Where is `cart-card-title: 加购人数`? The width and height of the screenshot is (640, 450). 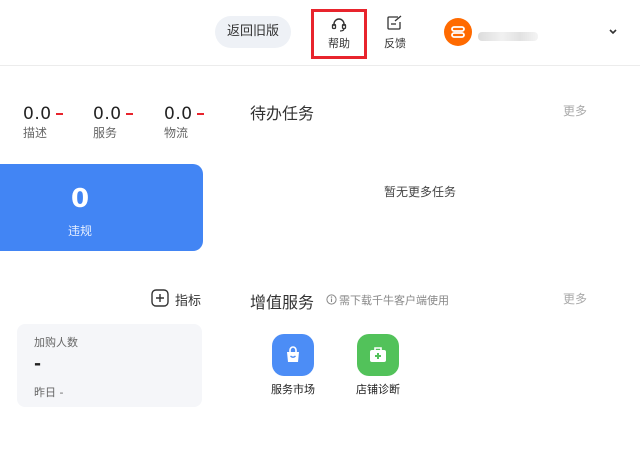 cart-card-title: 加购人数 is located at coordinates (56, 342).